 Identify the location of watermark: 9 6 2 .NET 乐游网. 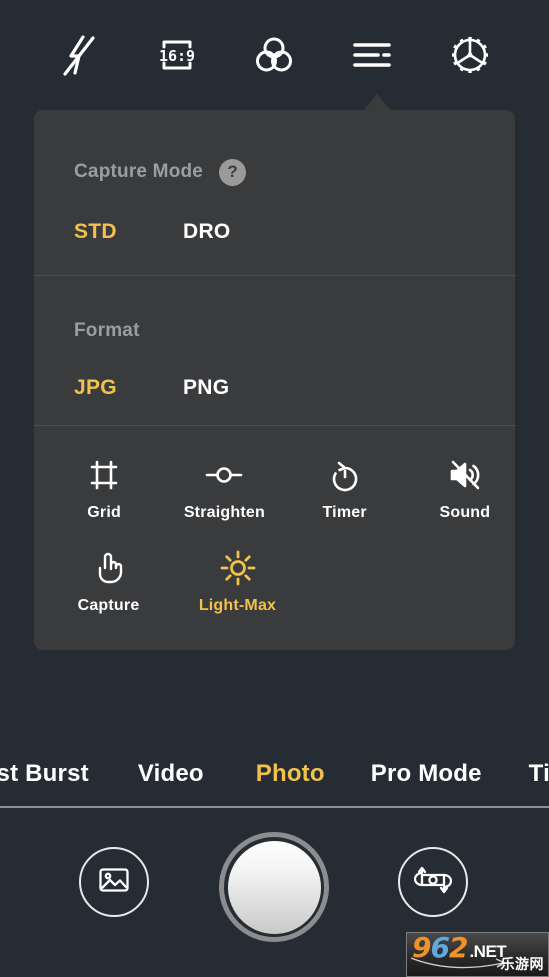
(477, 954).